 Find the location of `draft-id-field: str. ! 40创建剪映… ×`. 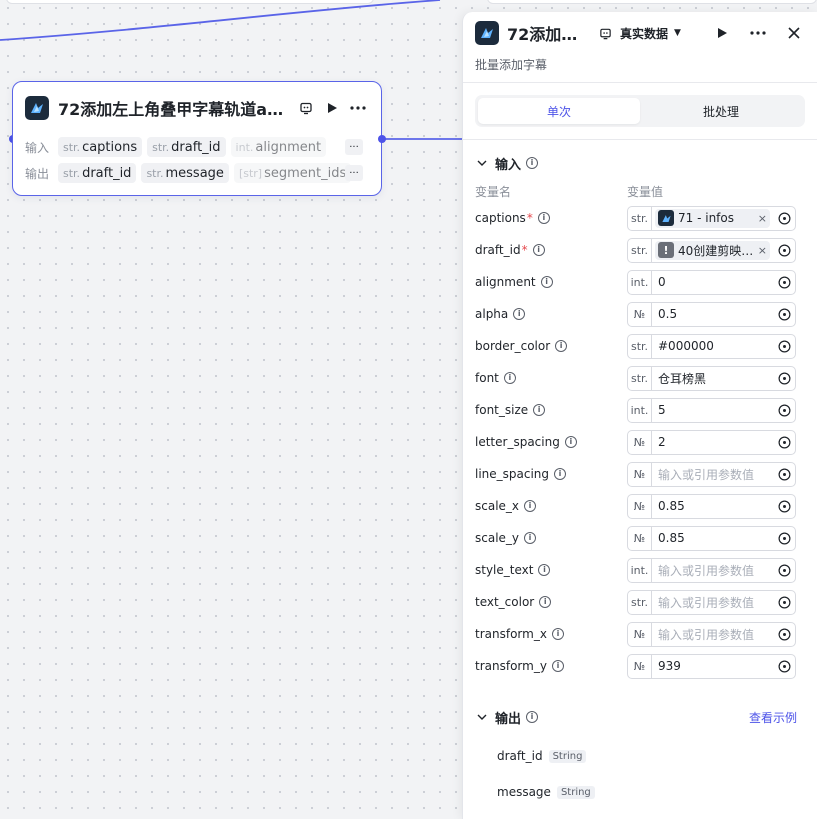

draft-id-field: str. ! 40创建剪映… × is located at coordinates (711, 250).